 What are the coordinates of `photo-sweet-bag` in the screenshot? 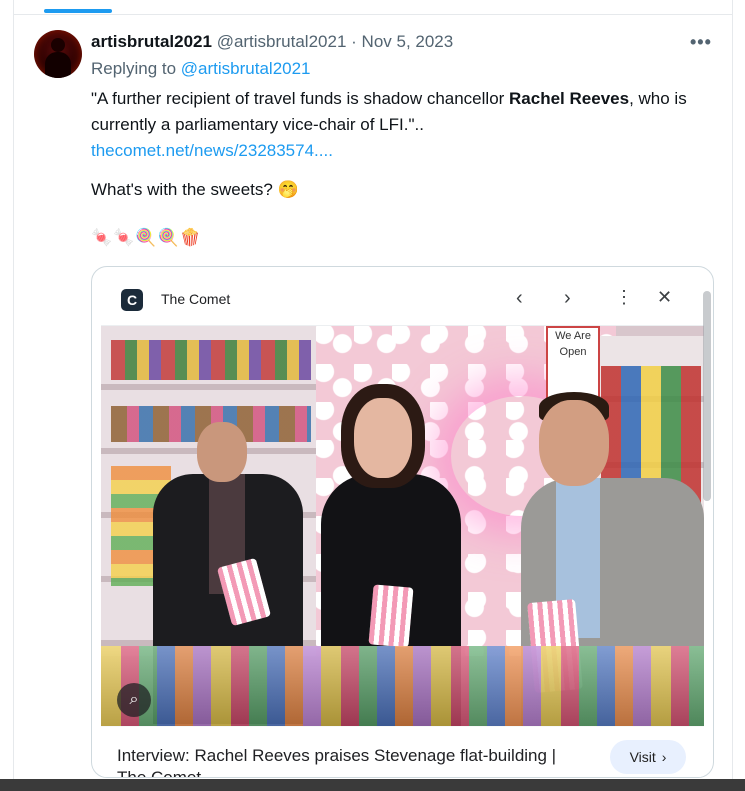 It's located at (391, 616).